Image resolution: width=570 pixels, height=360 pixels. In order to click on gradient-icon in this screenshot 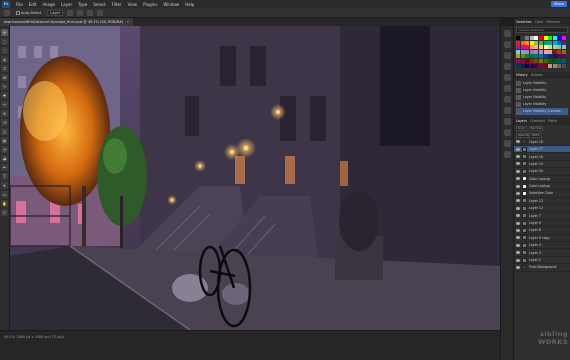, I will do `click(507, 55)`.